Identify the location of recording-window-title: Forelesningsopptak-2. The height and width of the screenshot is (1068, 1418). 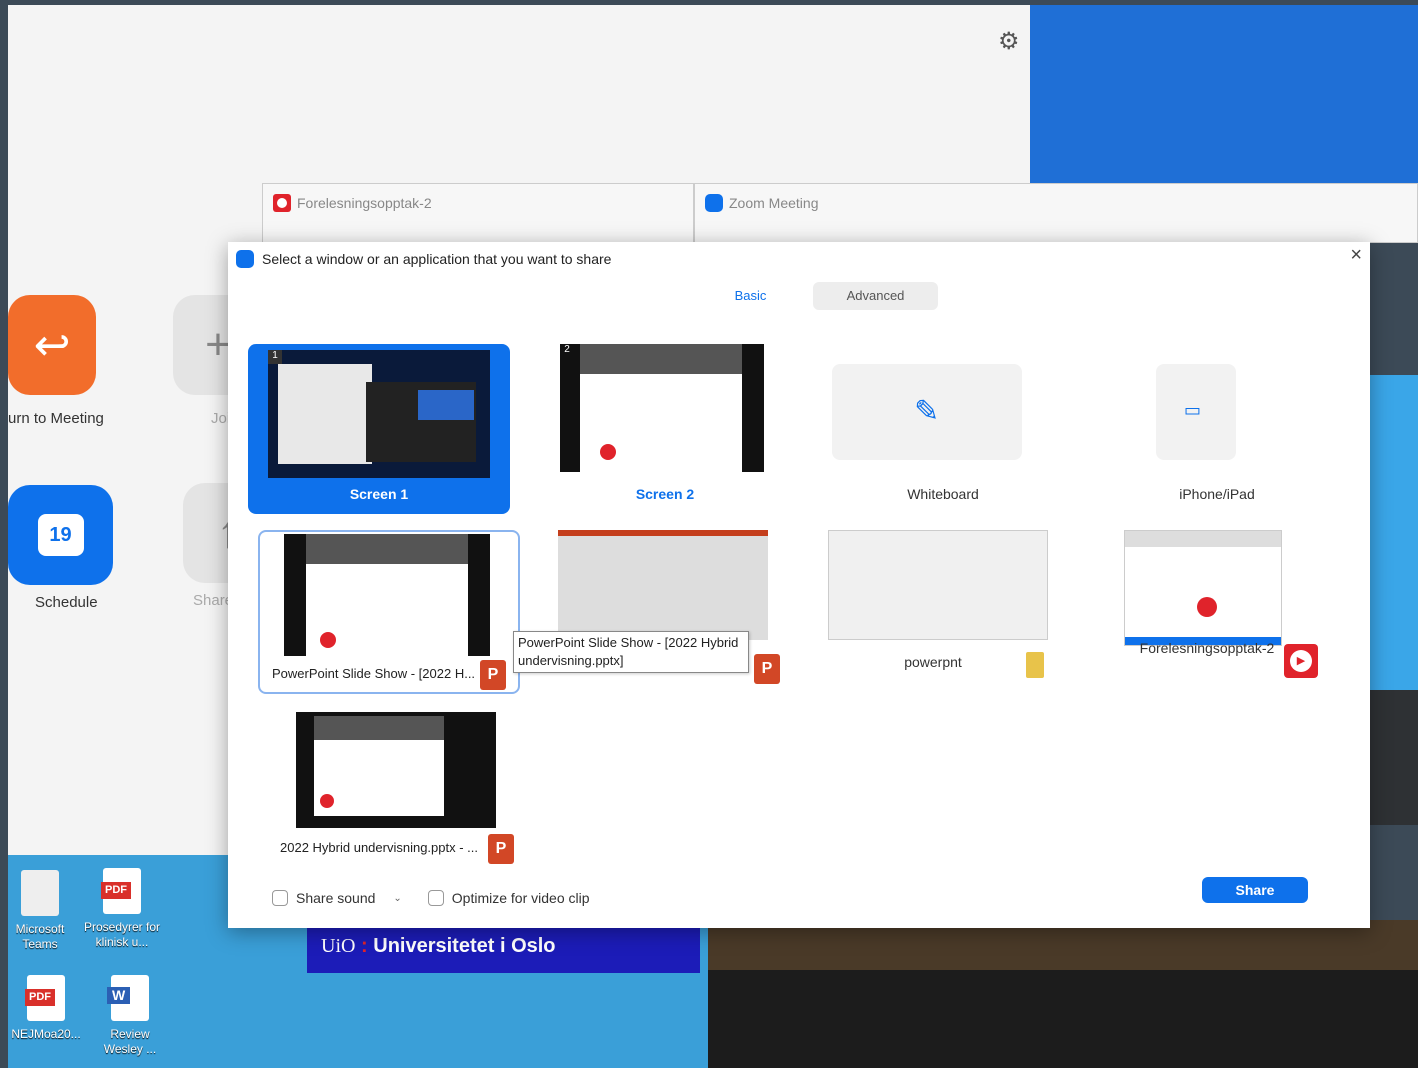
(364, 203).